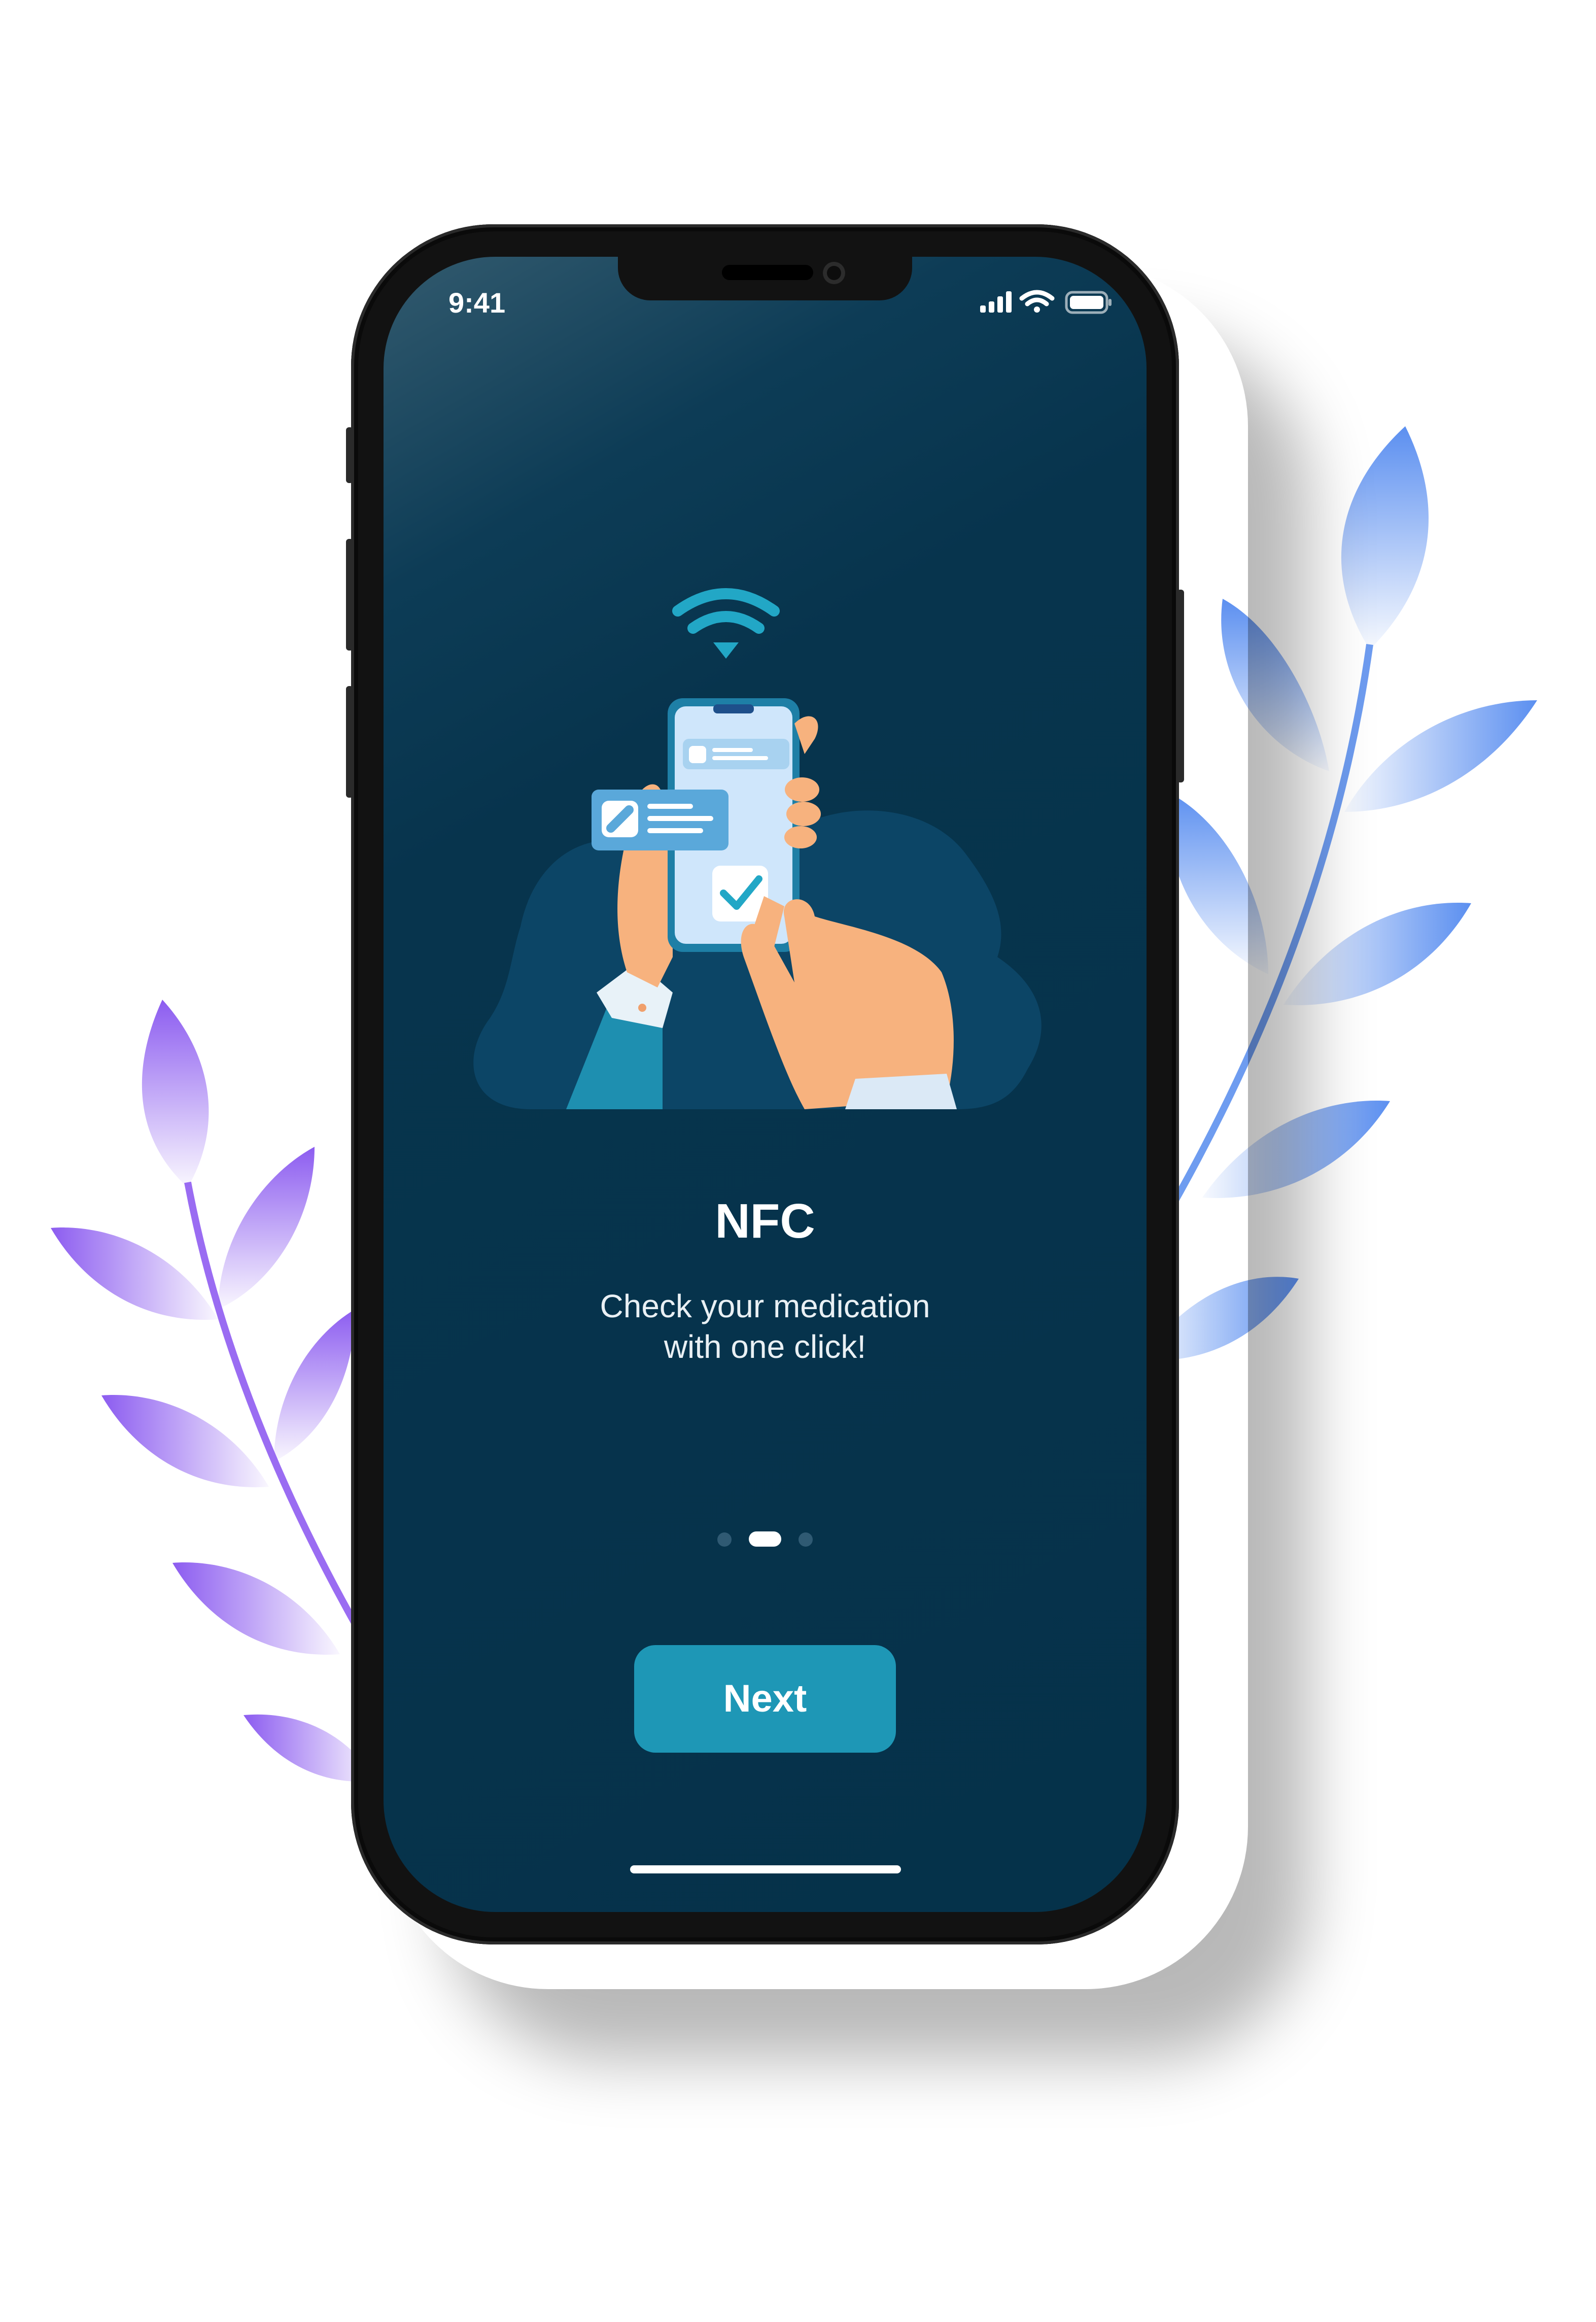 Image resolution: width=1596 pixels, height=2322 pixels. What do you see at coordinates (765, 1699) in the screenshot?
I see `next-button: Next` at bounding box center [765, 1699].